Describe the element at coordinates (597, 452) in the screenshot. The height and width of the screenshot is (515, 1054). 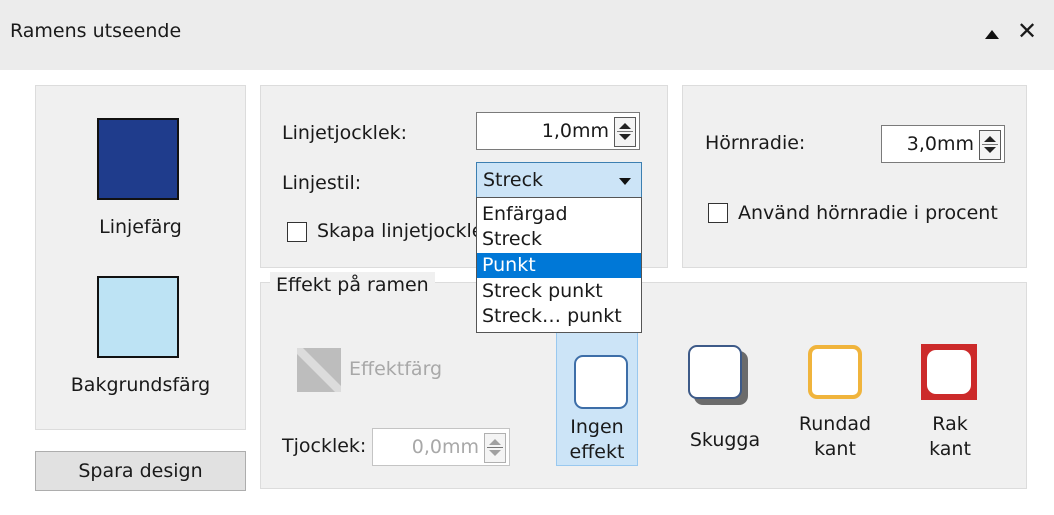
I see `effect-option-none-line2: effekt` at that location.